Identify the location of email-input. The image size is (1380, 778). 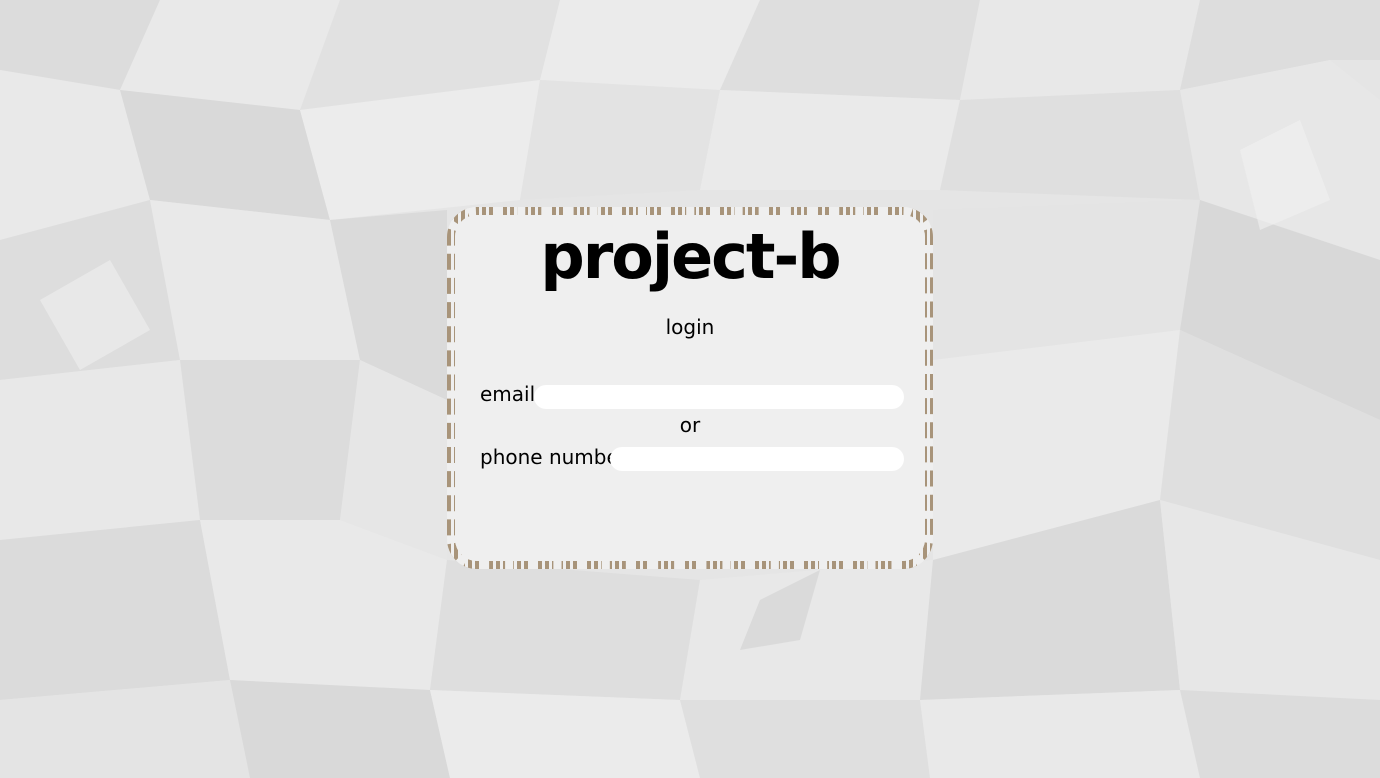
(719, 397).